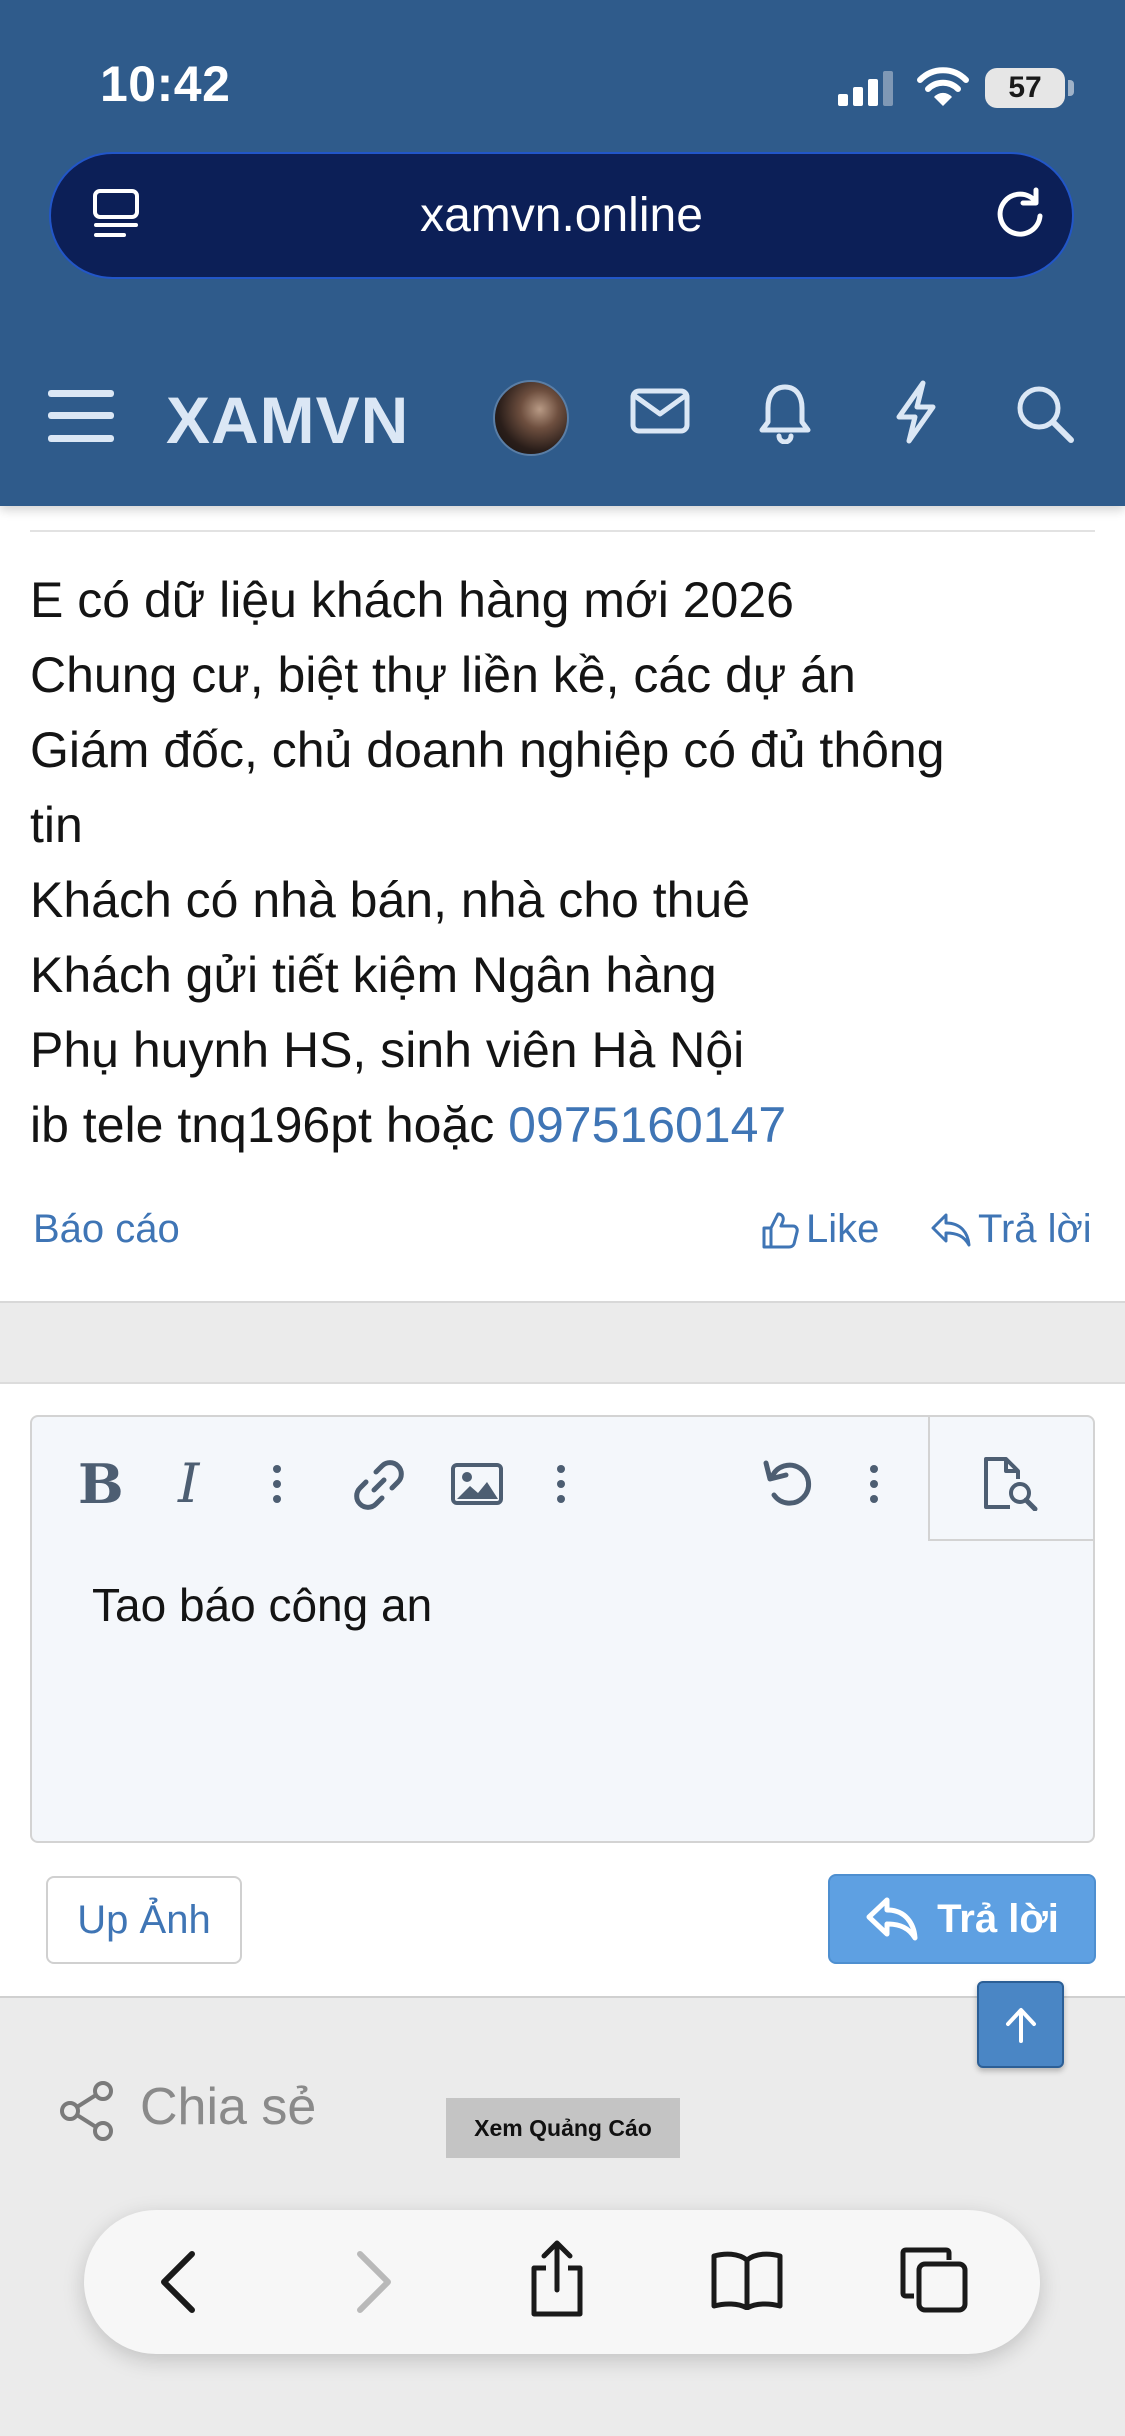 Image resolution: width=1125 pixels, height=2436 pixels. I want to click on reply-link: Trả lời, so click(1011, 1229).